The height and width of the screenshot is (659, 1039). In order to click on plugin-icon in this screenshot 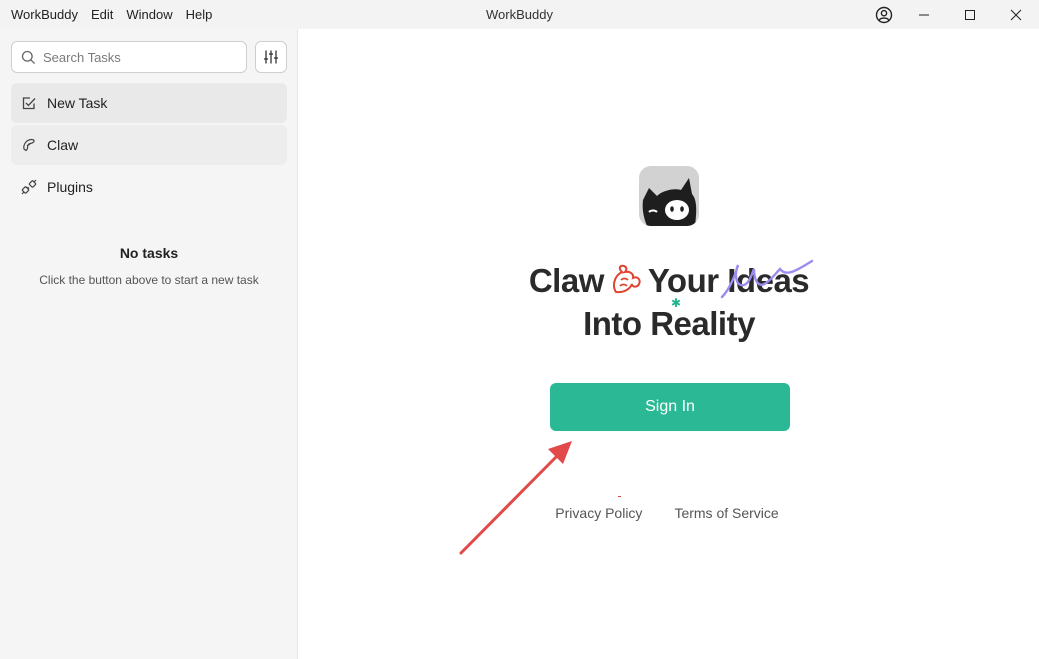, I will do `click(29, 187)`.